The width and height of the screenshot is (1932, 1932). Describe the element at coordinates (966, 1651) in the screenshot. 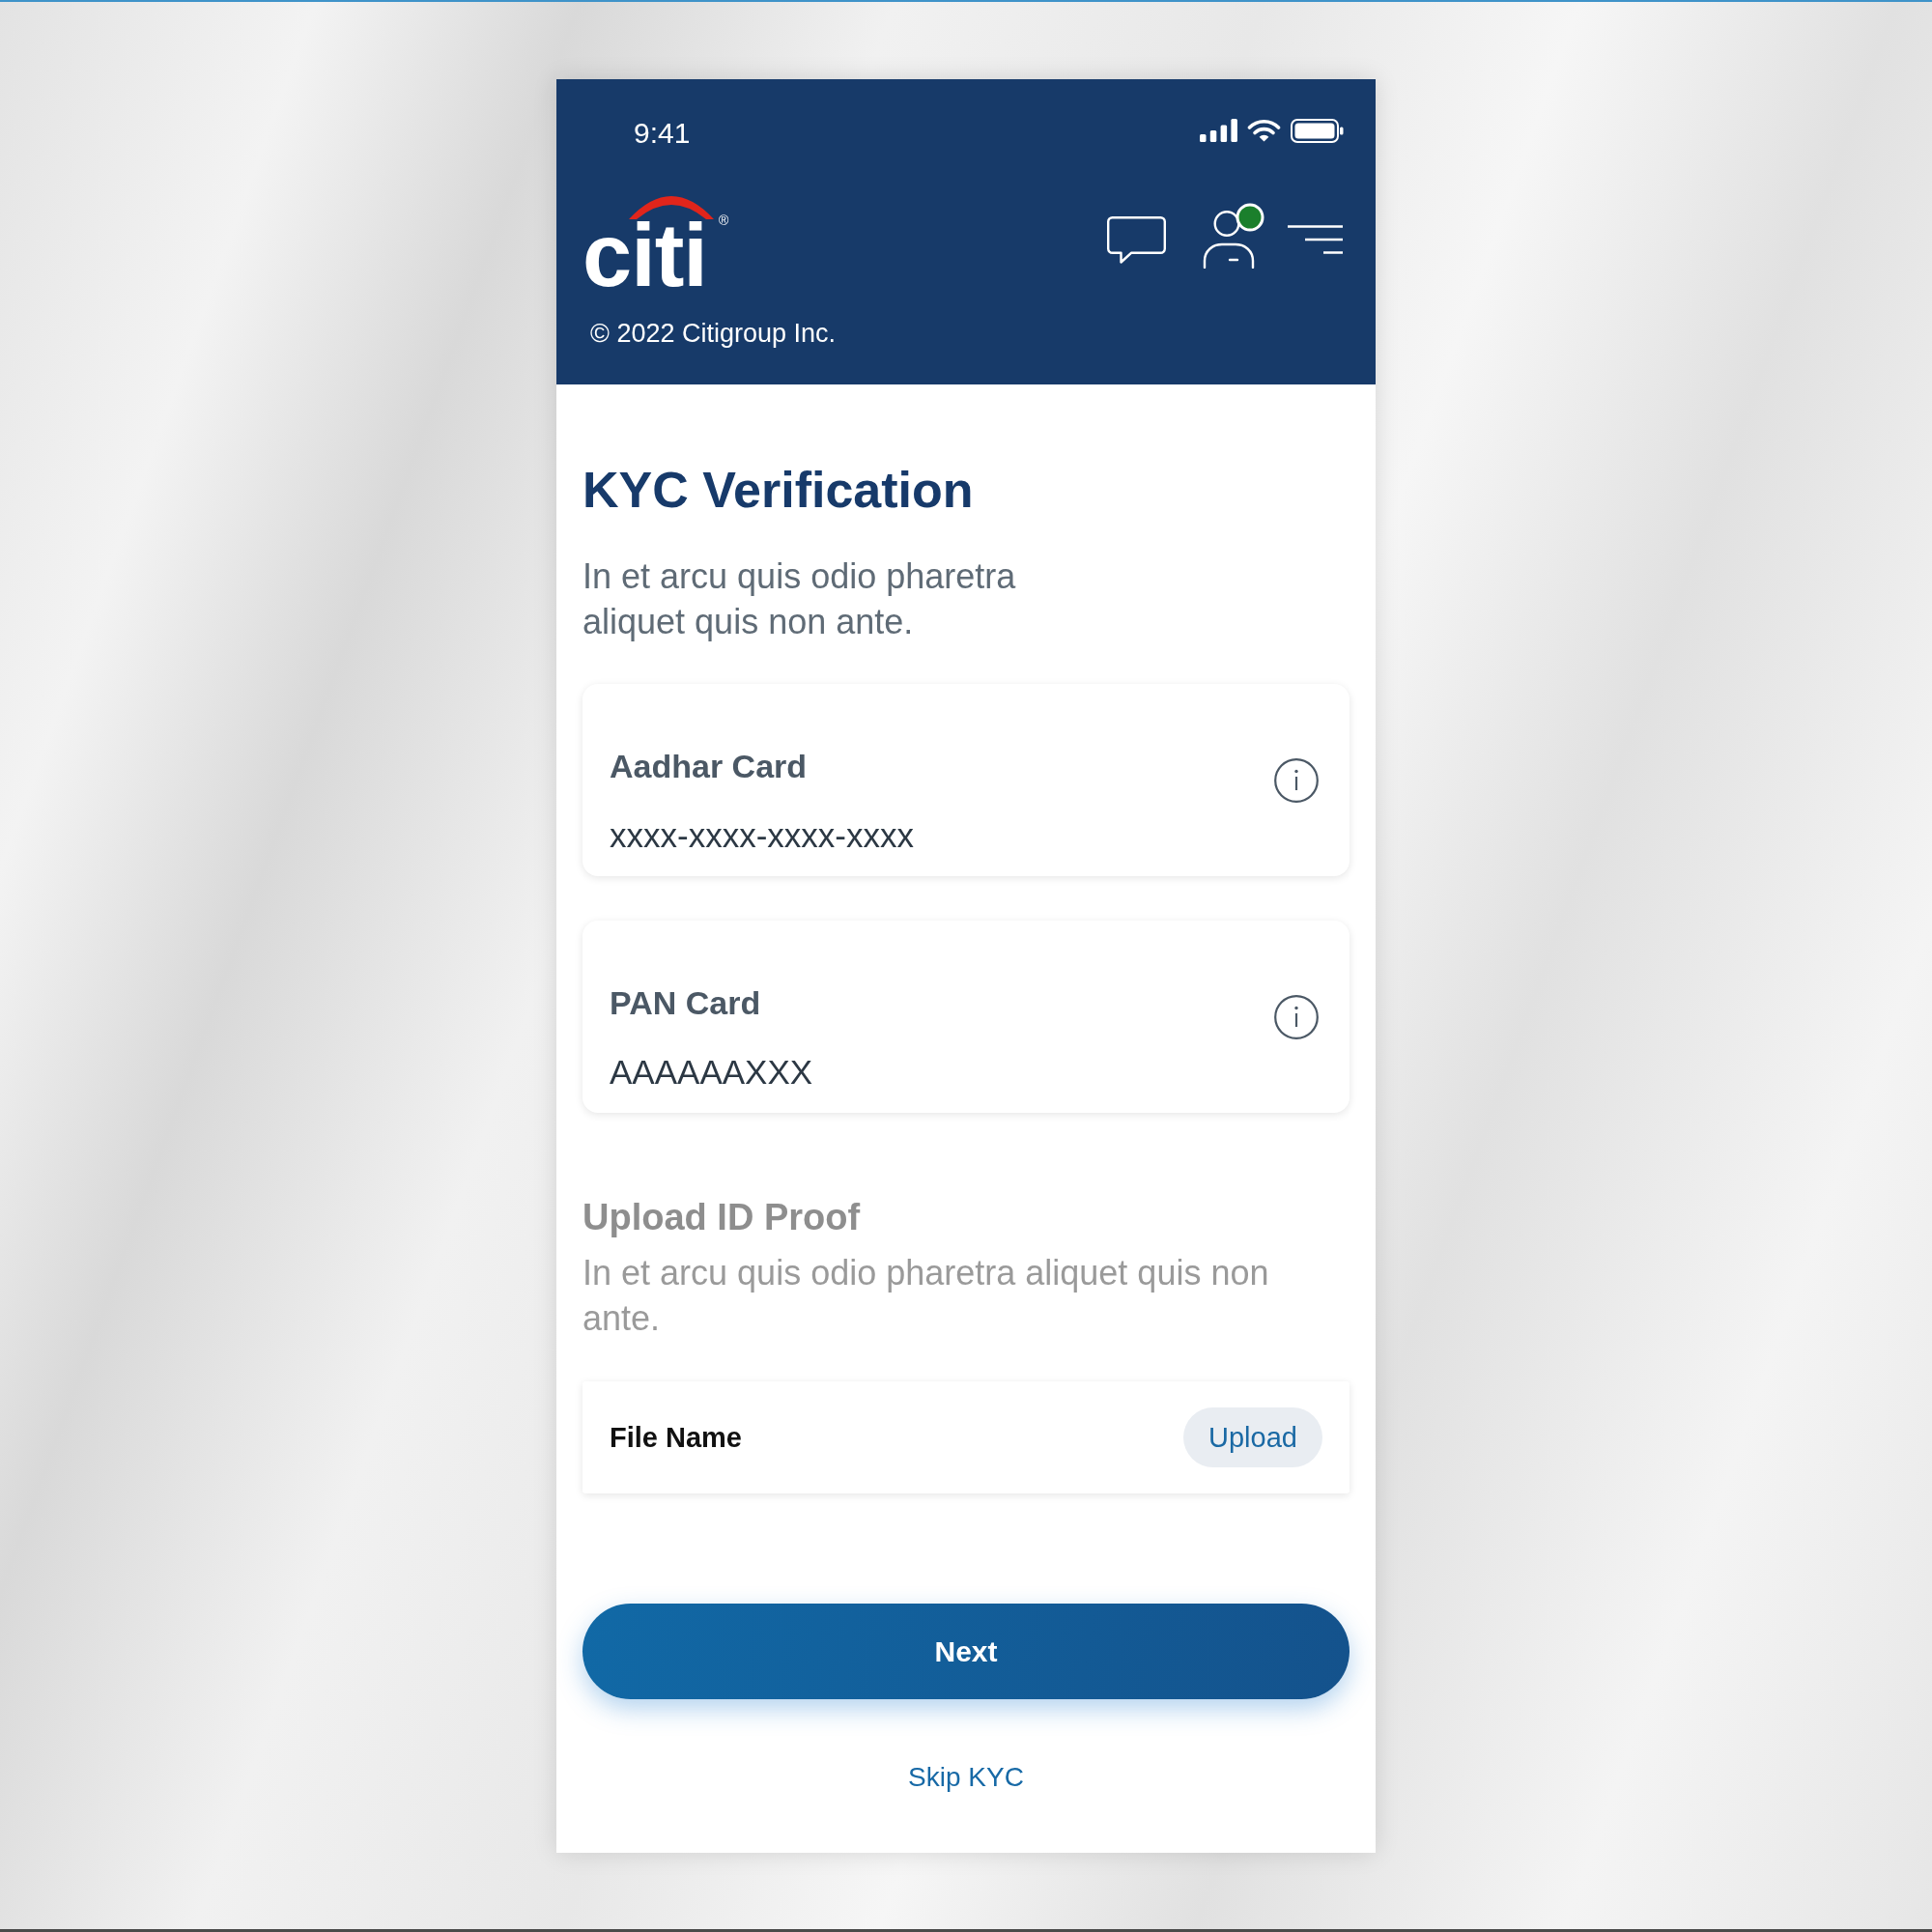

I see `next-button: Next` at that location.